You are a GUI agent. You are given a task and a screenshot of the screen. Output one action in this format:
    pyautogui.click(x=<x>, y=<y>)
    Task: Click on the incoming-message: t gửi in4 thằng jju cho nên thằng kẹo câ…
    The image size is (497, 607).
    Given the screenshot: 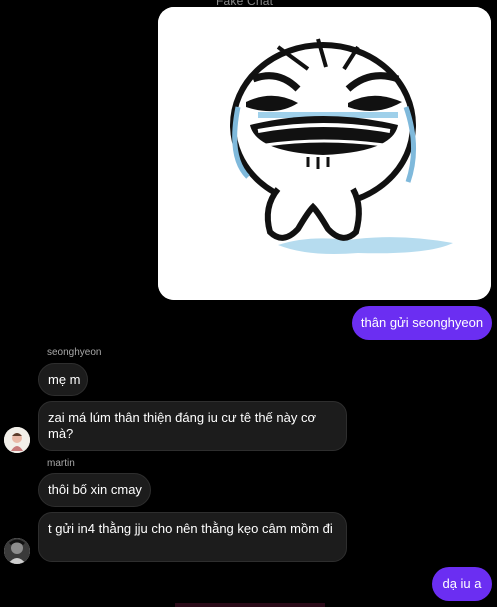 What is the action you would take?
    pyautogui.click(x=192, y=537)
    